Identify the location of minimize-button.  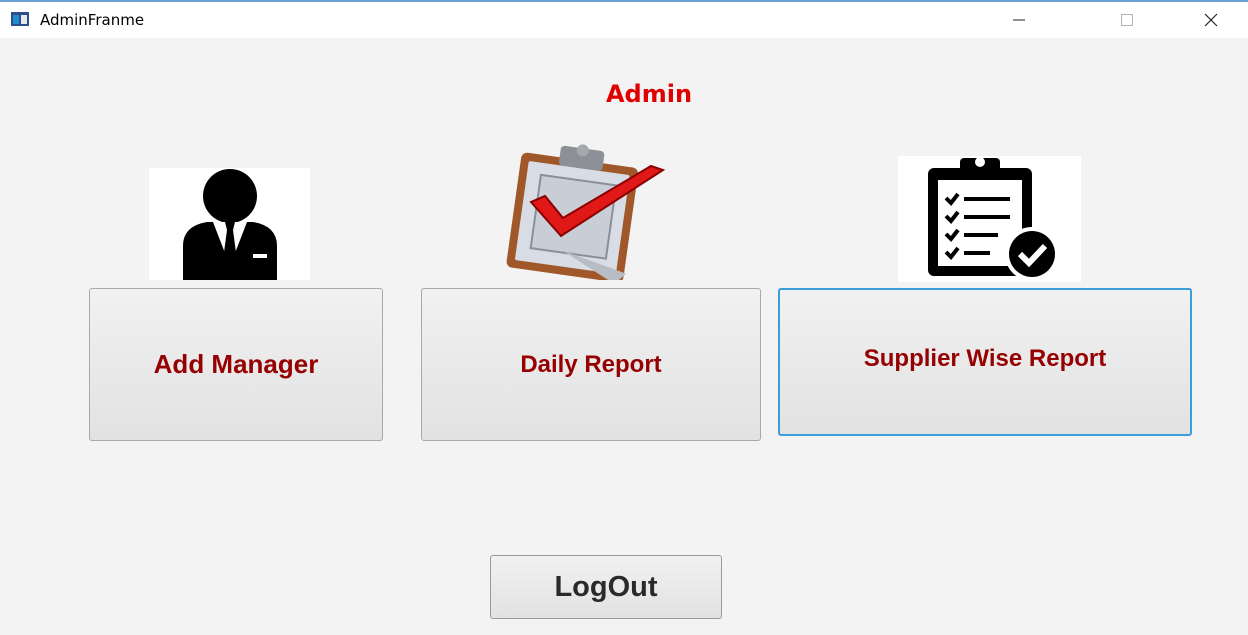
(1019, 20).